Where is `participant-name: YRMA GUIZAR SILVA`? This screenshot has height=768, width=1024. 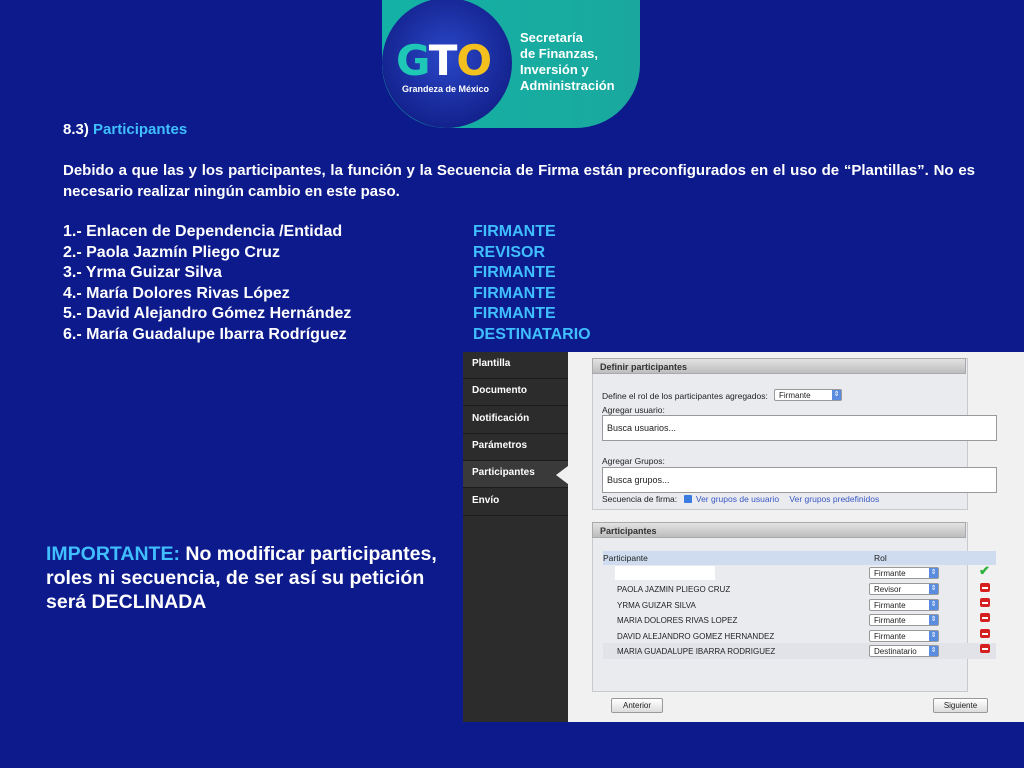
participant-name: YRMA GUIZAR SILVA is located at coordinates (656, 605).